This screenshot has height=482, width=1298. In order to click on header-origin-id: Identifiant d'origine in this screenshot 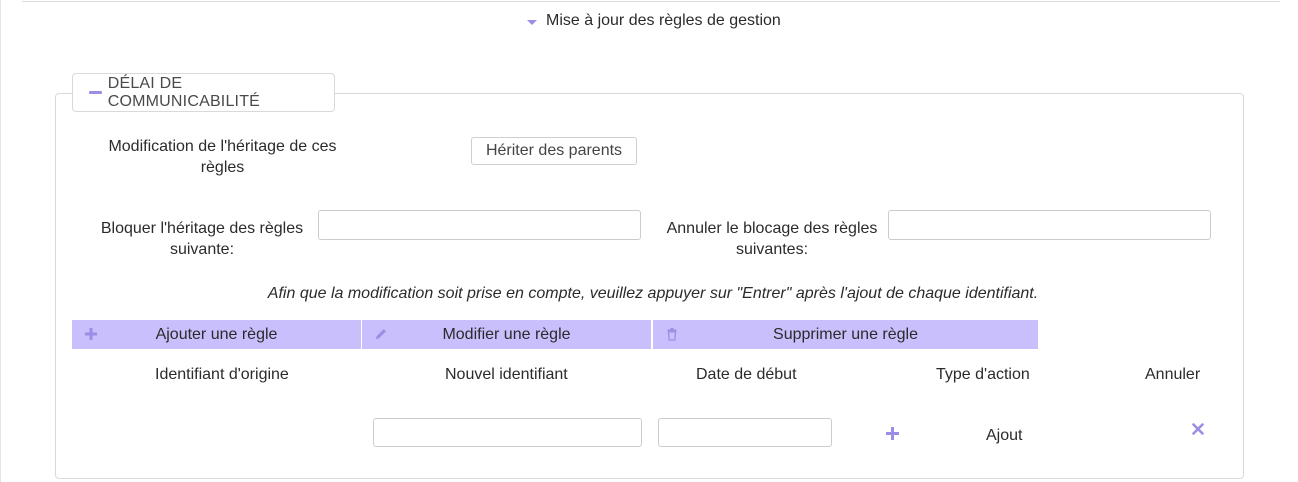, I will do `click(222, 374)`.